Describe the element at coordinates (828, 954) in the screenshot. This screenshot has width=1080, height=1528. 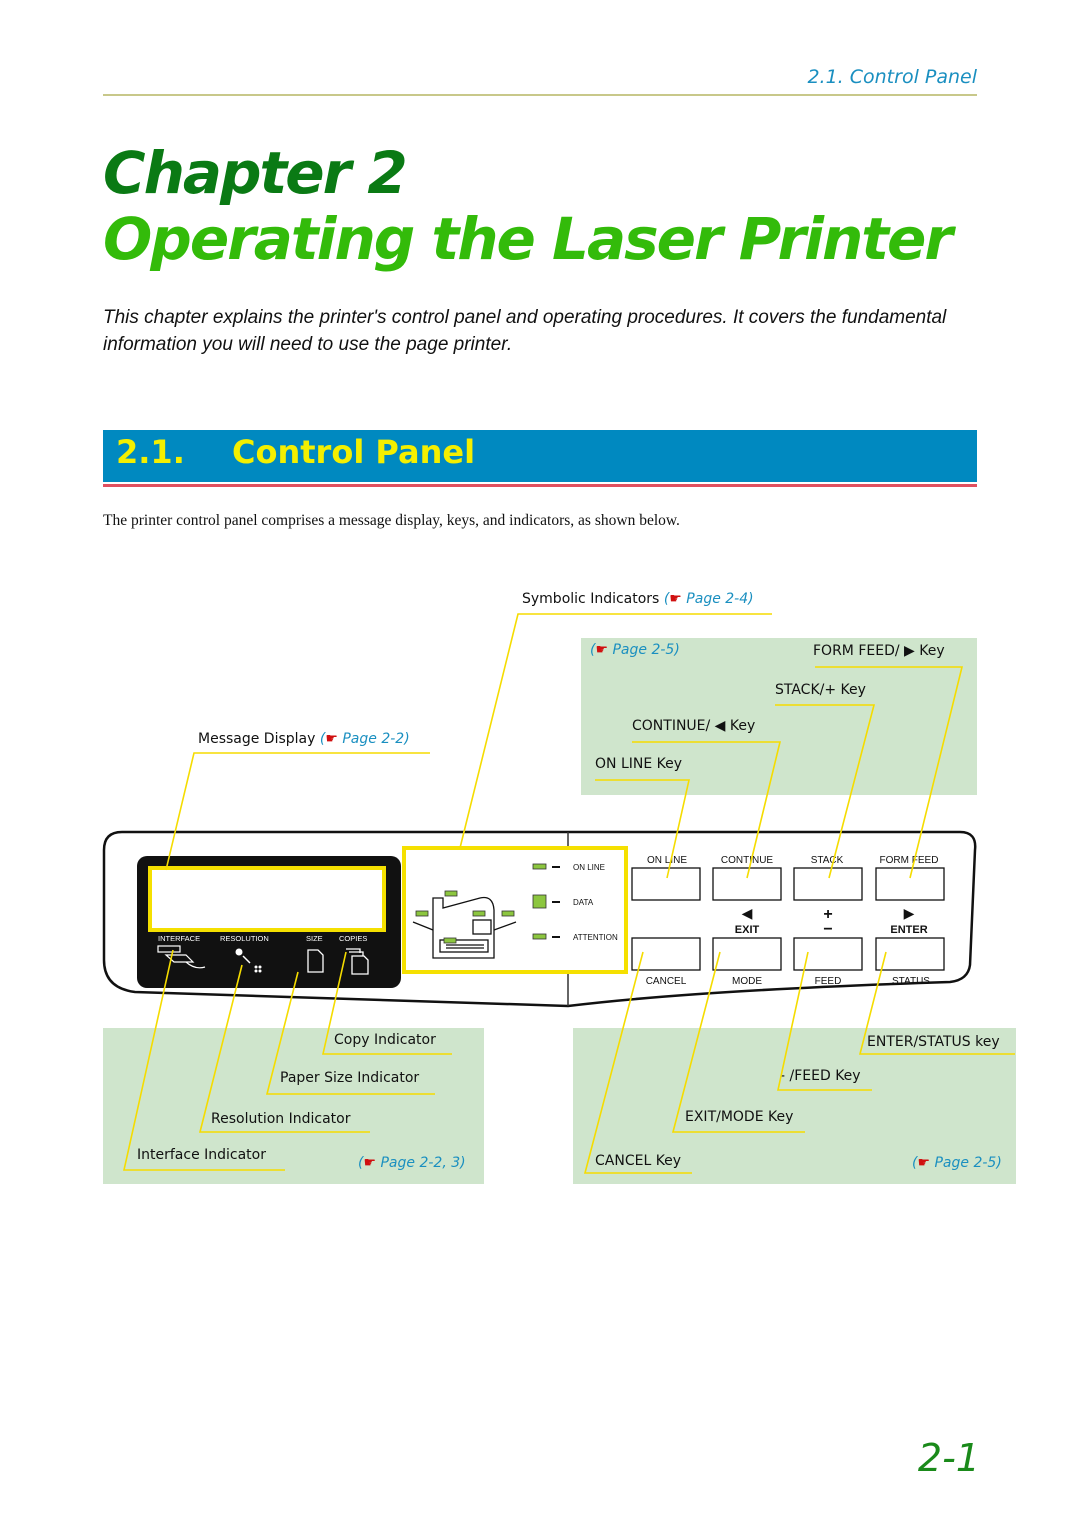
I see `feed-key` at that location.